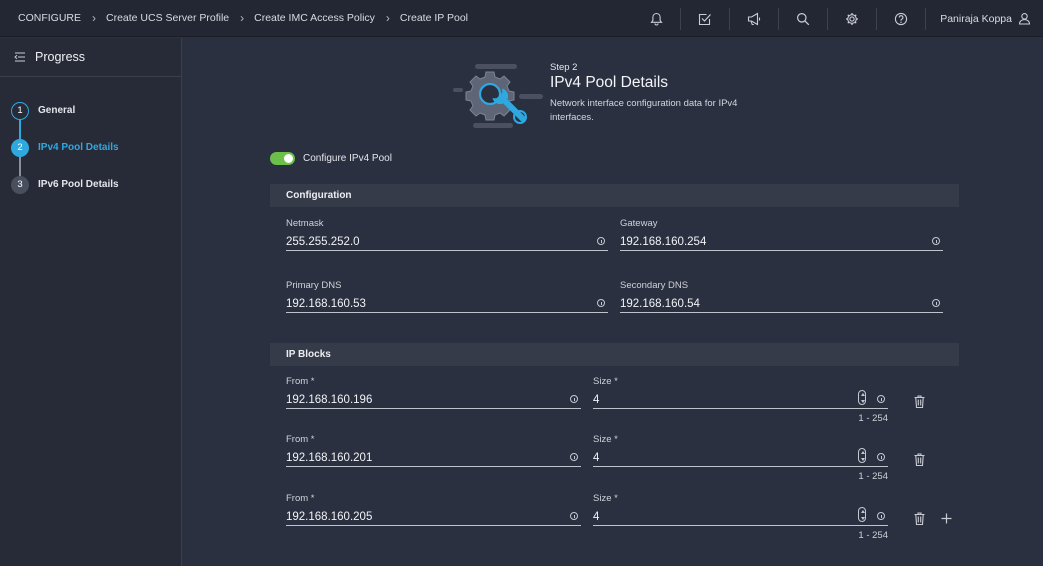 This screenshot has height=566, width=1043. What do you see at coordinates (331, 158) in the screenshot?
I see `configure-ipv4-pool-toggle-row: Configure IPv4 Pool` at bounding box center [331, 158].